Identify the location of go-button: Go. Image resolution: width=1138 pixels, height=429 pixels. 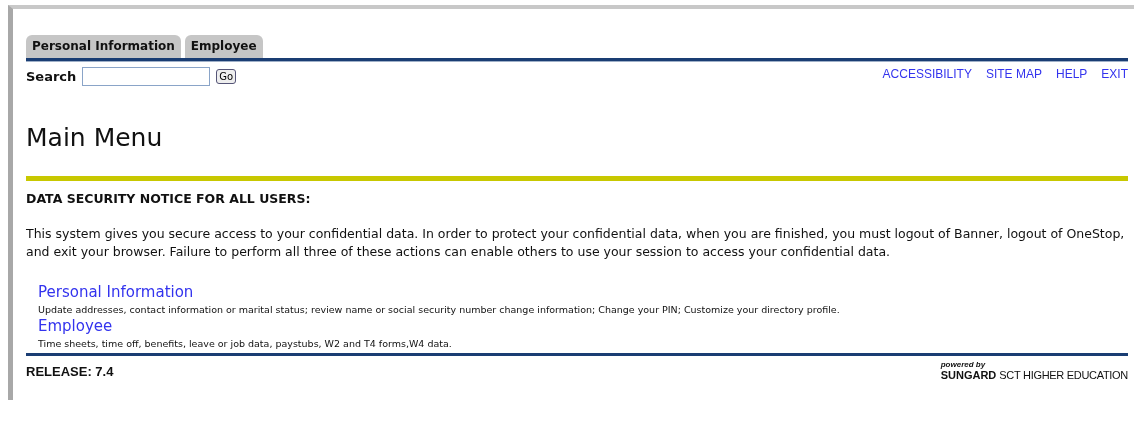
(226, 76).